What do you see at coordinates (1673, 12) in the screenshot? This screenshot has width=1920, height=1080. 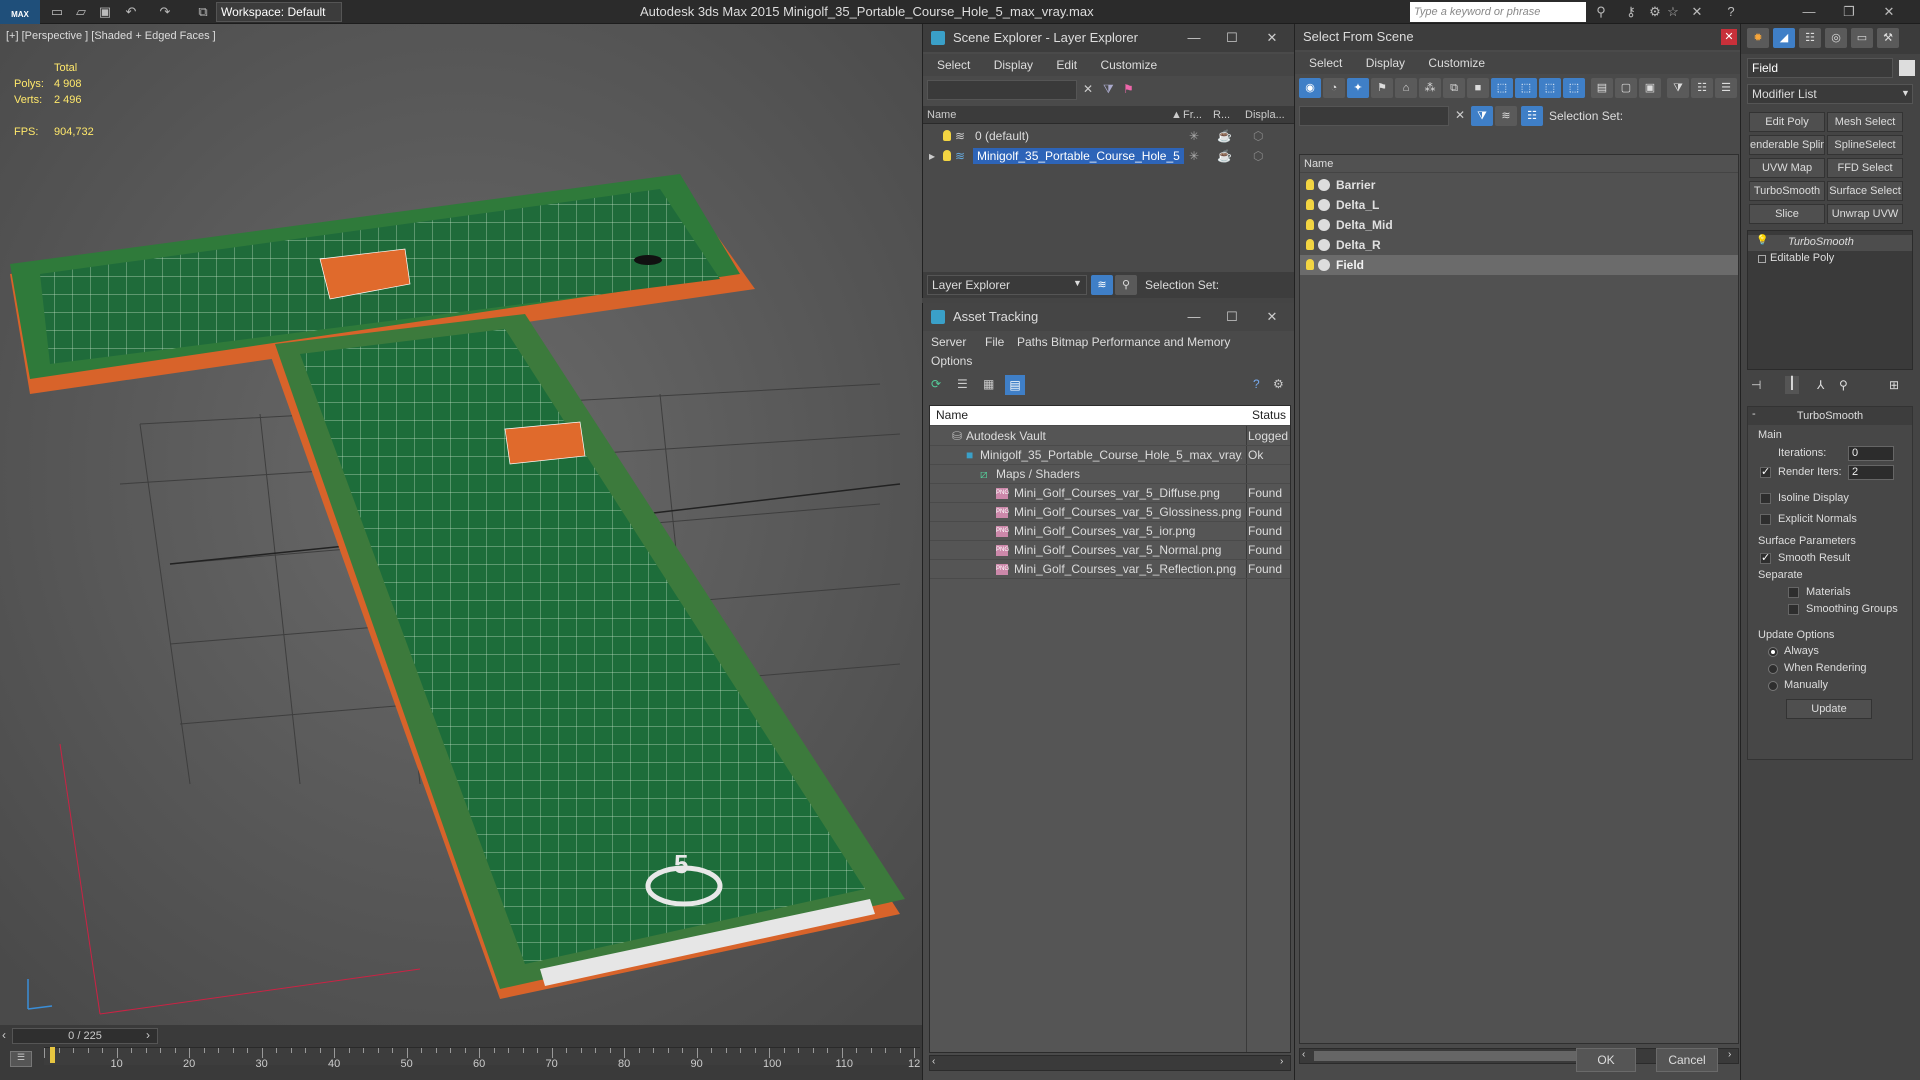 I see `star-icon: ☆` at bounding box center [1673, 12].